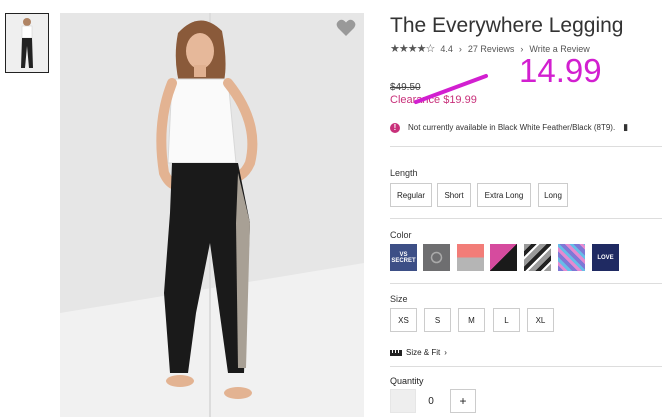 The height and width of the screenshot is (417, 662). What do you see at coordinates (571, 257) in the screenshot?
I see `color-swatch-purple-print` at bounding box center [571, 257].